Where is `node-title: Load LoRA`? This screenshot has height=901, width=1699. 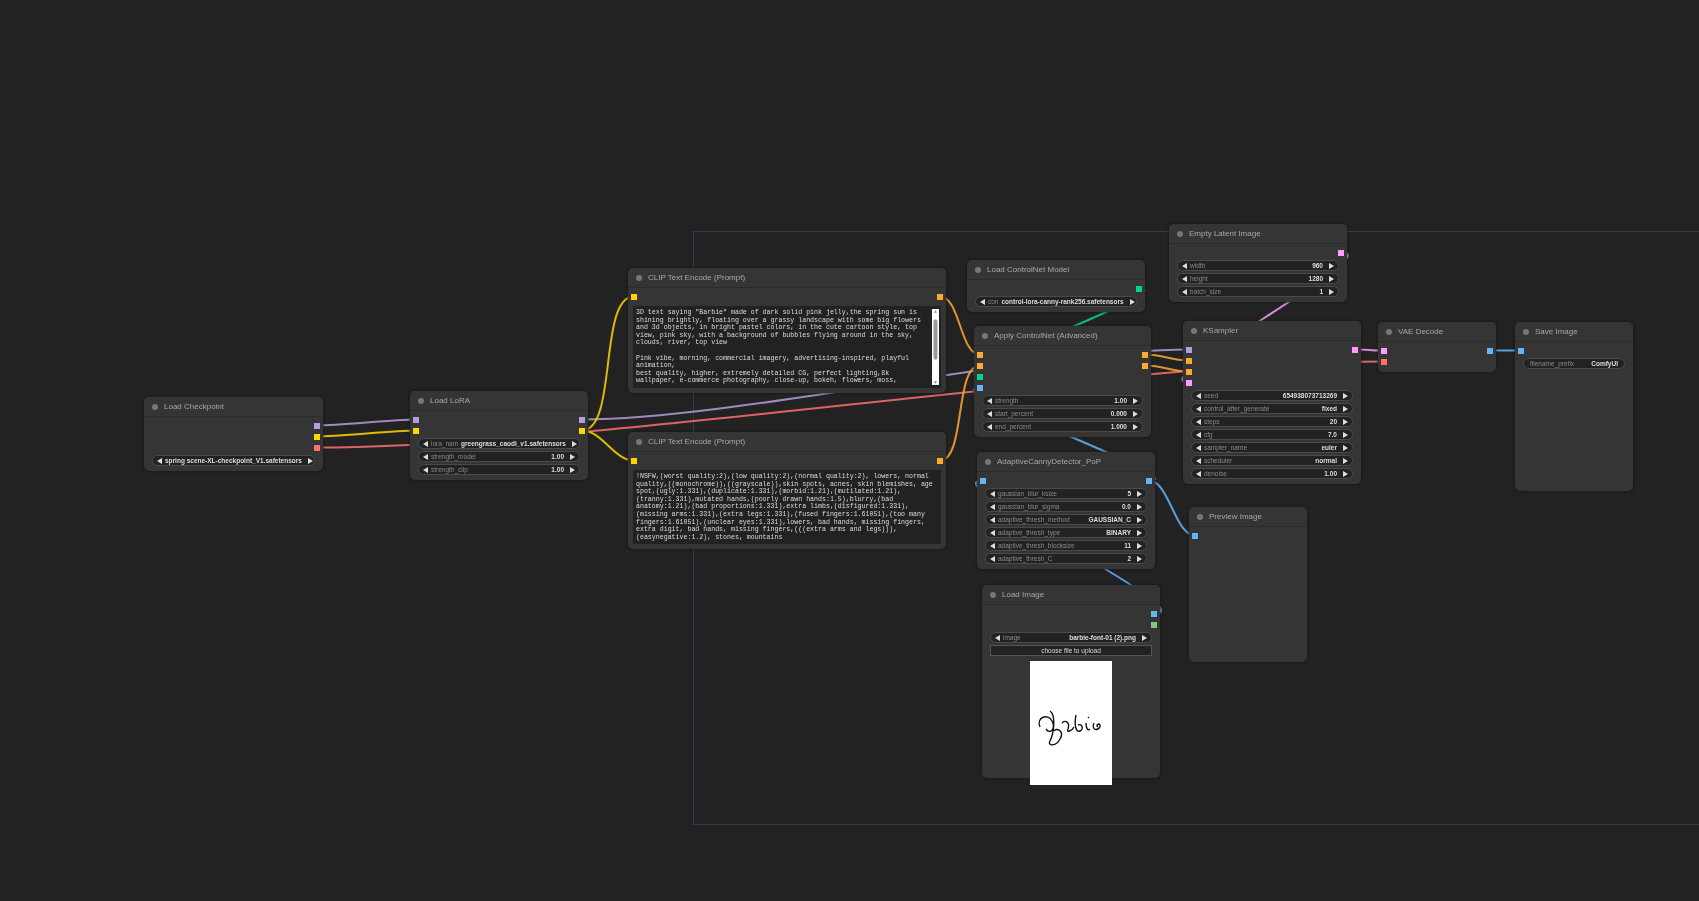
node-title: Load LoRA is located at coordinates (450, 400).